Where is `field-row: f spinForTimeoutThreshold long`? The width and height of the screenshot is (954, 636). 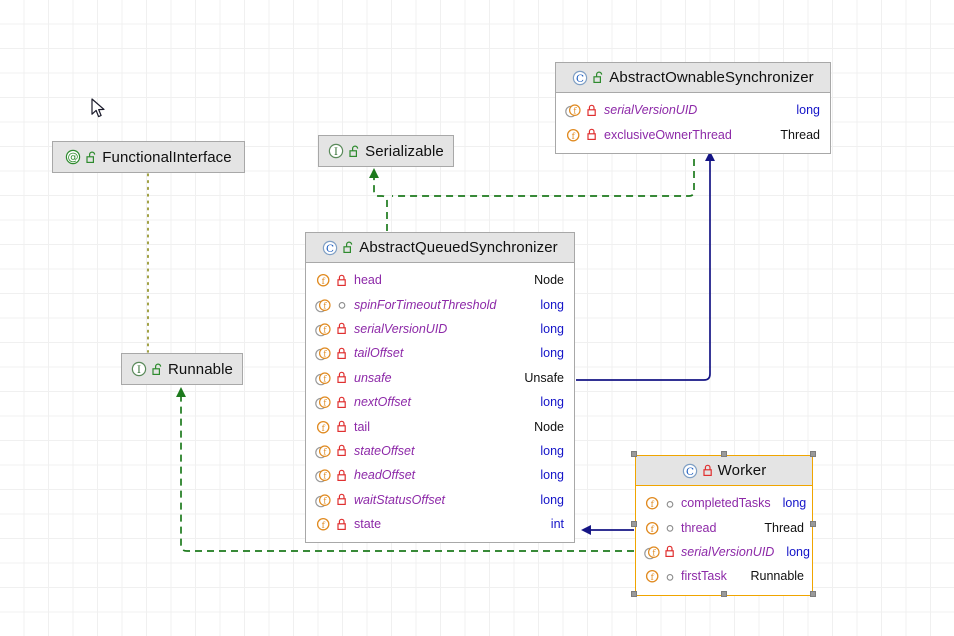 field-row: f spinForTimeoutThreshold long is located at coordinates (440, 304).